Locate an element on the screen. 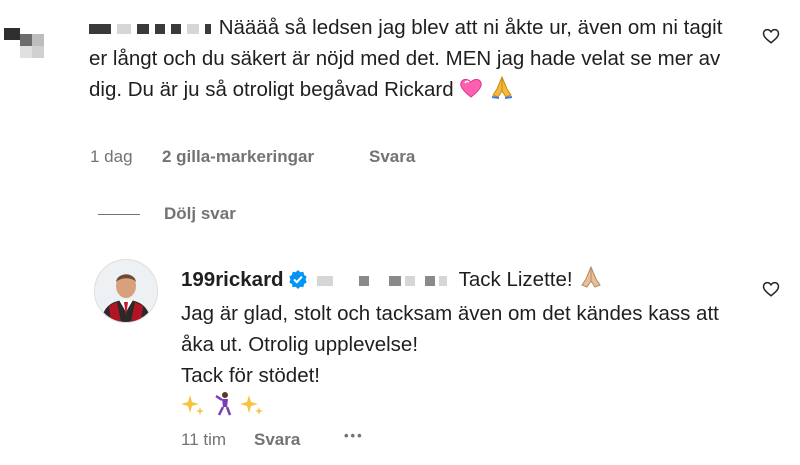 The height and width of the screenshot is (465, 800). reply-reply-label: Svara is located at coordinates (277, 439).